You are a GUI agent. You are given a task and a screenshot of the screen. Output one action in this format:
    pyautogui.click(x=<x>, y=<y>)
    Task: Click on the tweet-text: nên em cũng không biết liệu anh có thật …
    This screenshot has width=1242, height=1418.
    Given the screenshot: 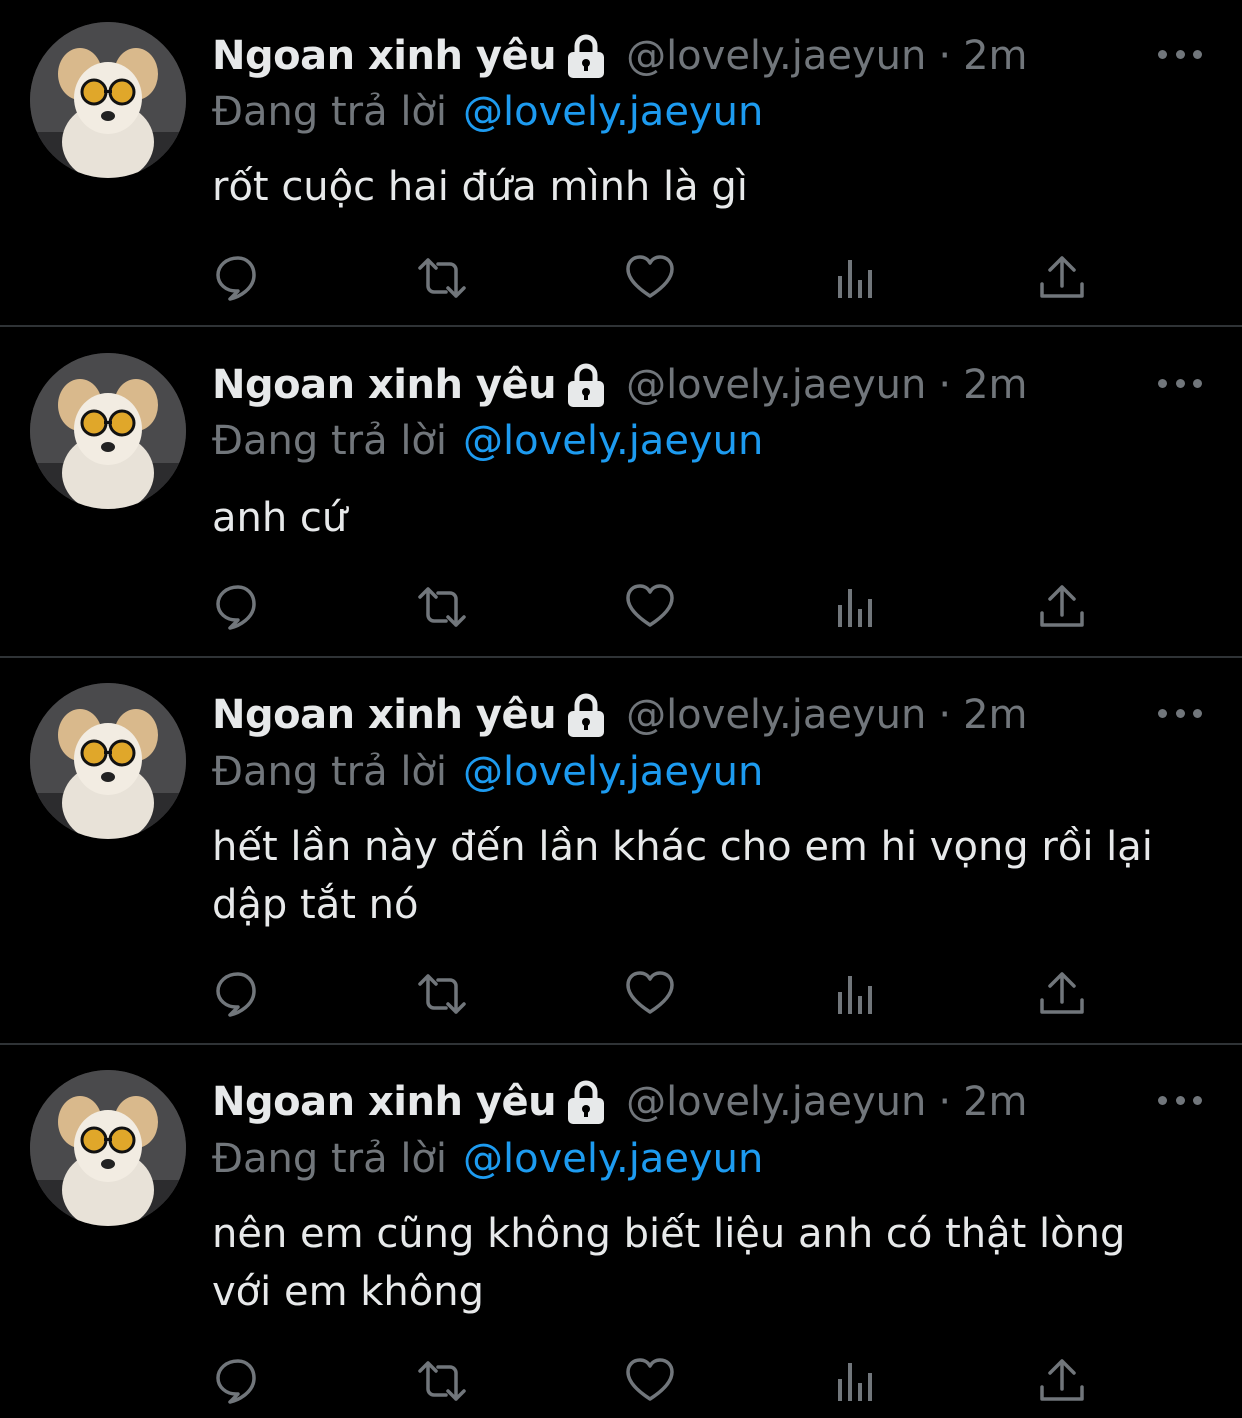 What is the action you would take?
    pyautogui.click(x=669, y=1263)
    